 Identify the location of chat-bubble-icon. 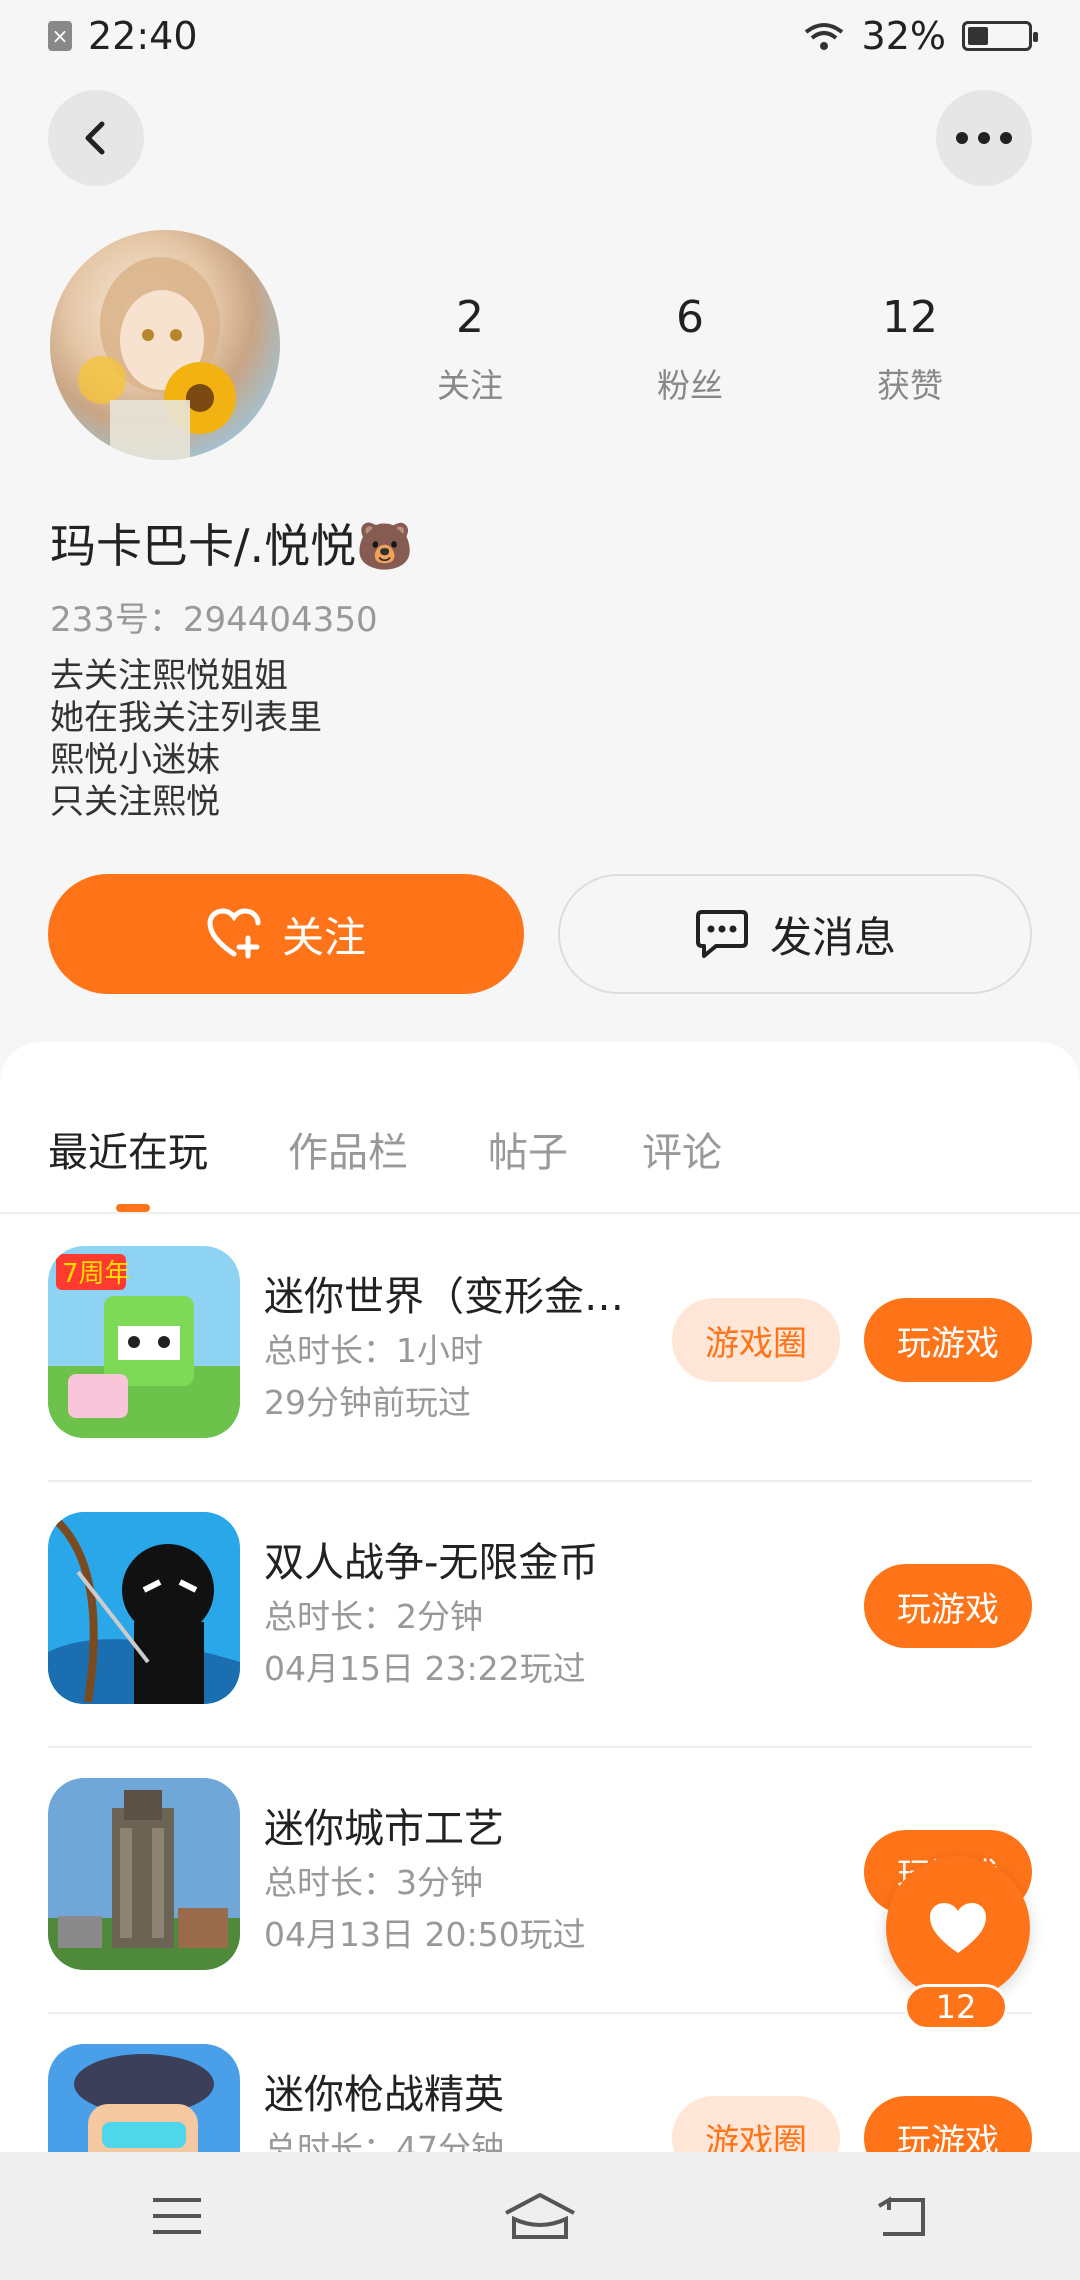
(721, 934).